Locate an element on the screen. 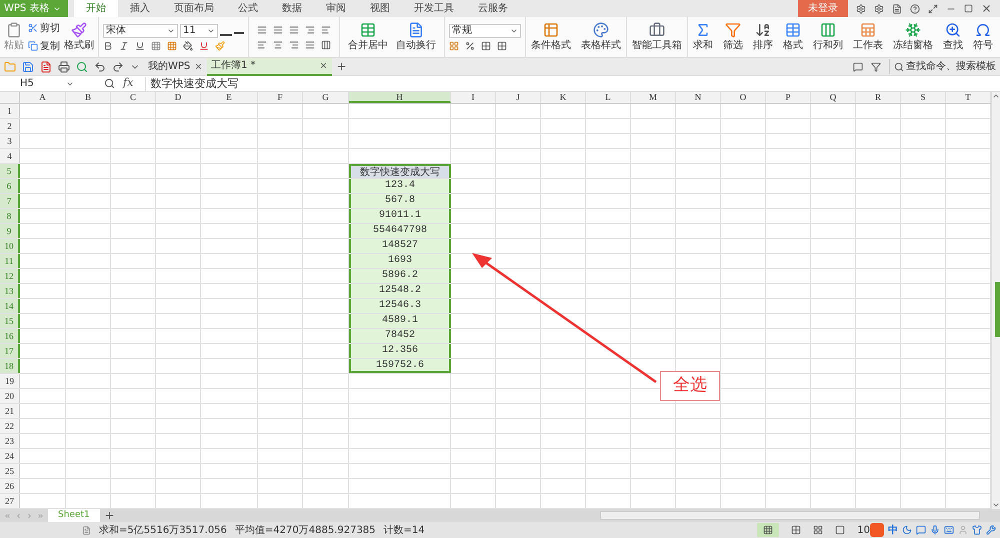  ribbon-tool-button: 排序 is located at coordinates (763, 37).